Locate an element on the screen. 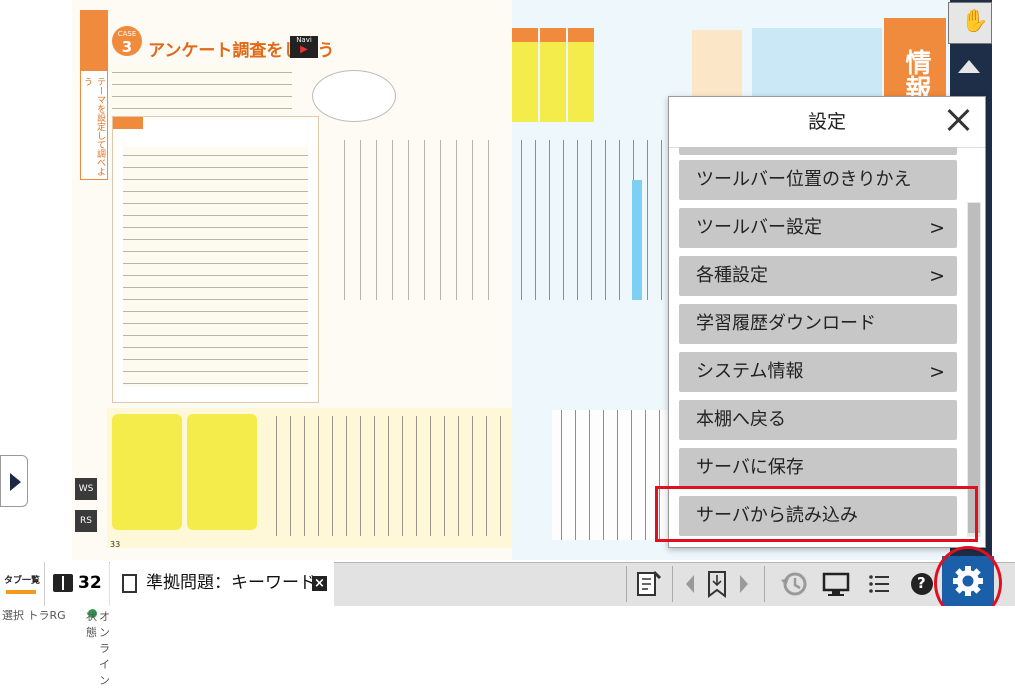 This screenshot has width=1015, height=688. prev-bookmark-button is located at coordinates (690, 584).